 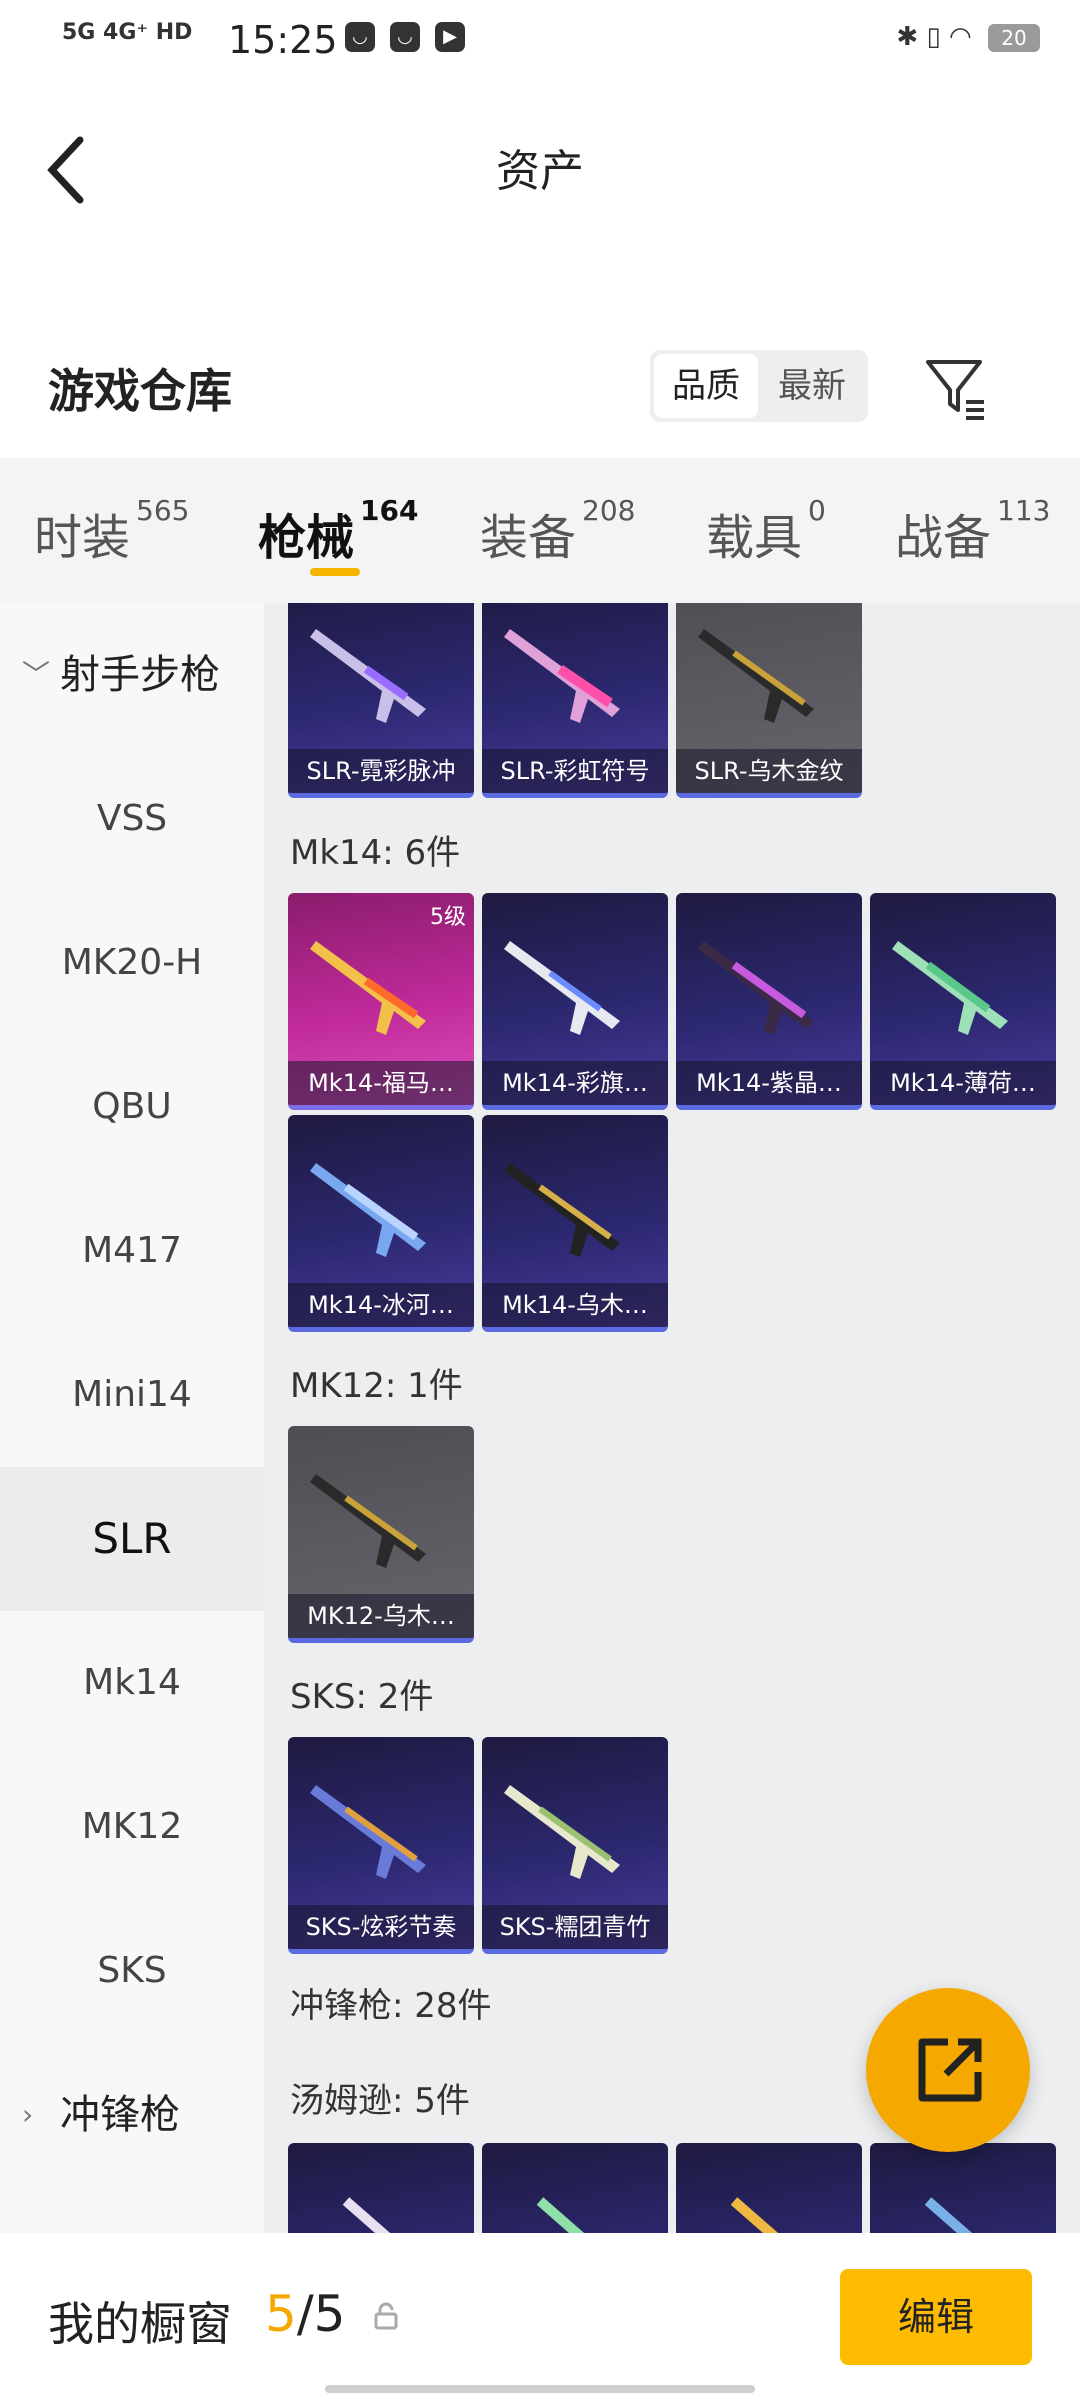 I want to click on status-bar: 5G 4G⁺ HD 15:25 ◡ ◡ ▶ ✱ ▯ ◠ 20, so click(x=540, y=40).